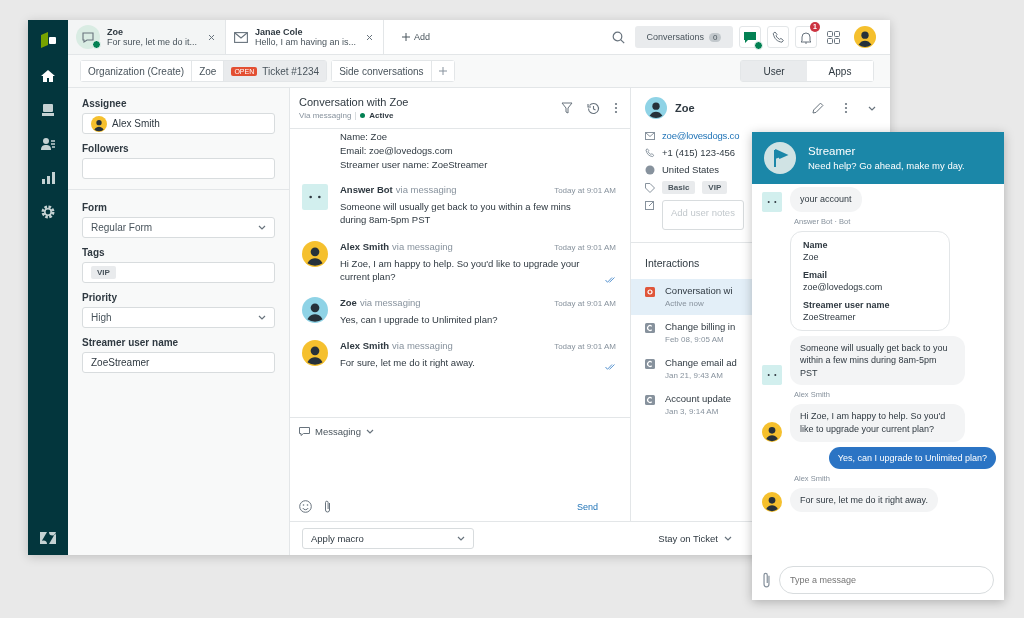  What do you see at coordinates (419, 320) in the screenshot?
I see `message-text: Yes, can I upgrade to Unlimited plan?` at bounding box center [419, 320].